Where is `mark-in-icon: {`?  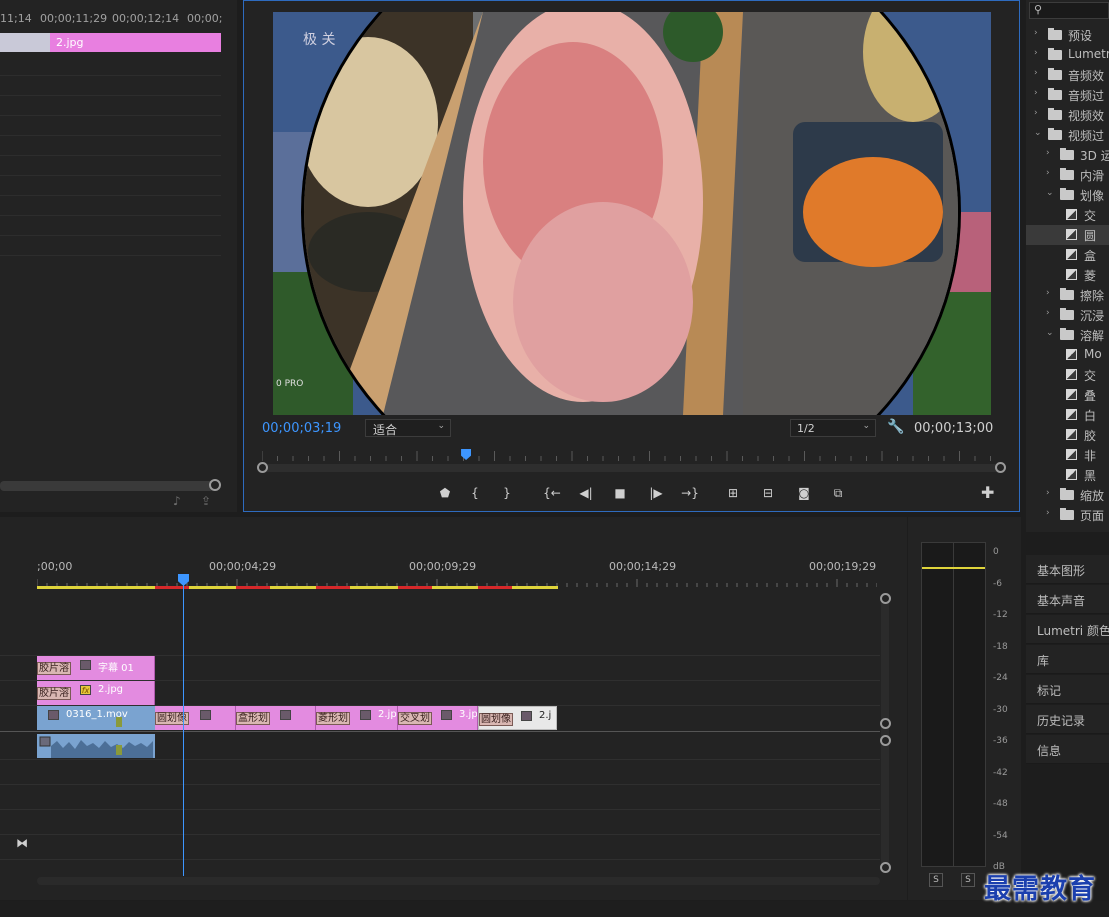
mark-in-icon: { is located at coordinates (475, 493).